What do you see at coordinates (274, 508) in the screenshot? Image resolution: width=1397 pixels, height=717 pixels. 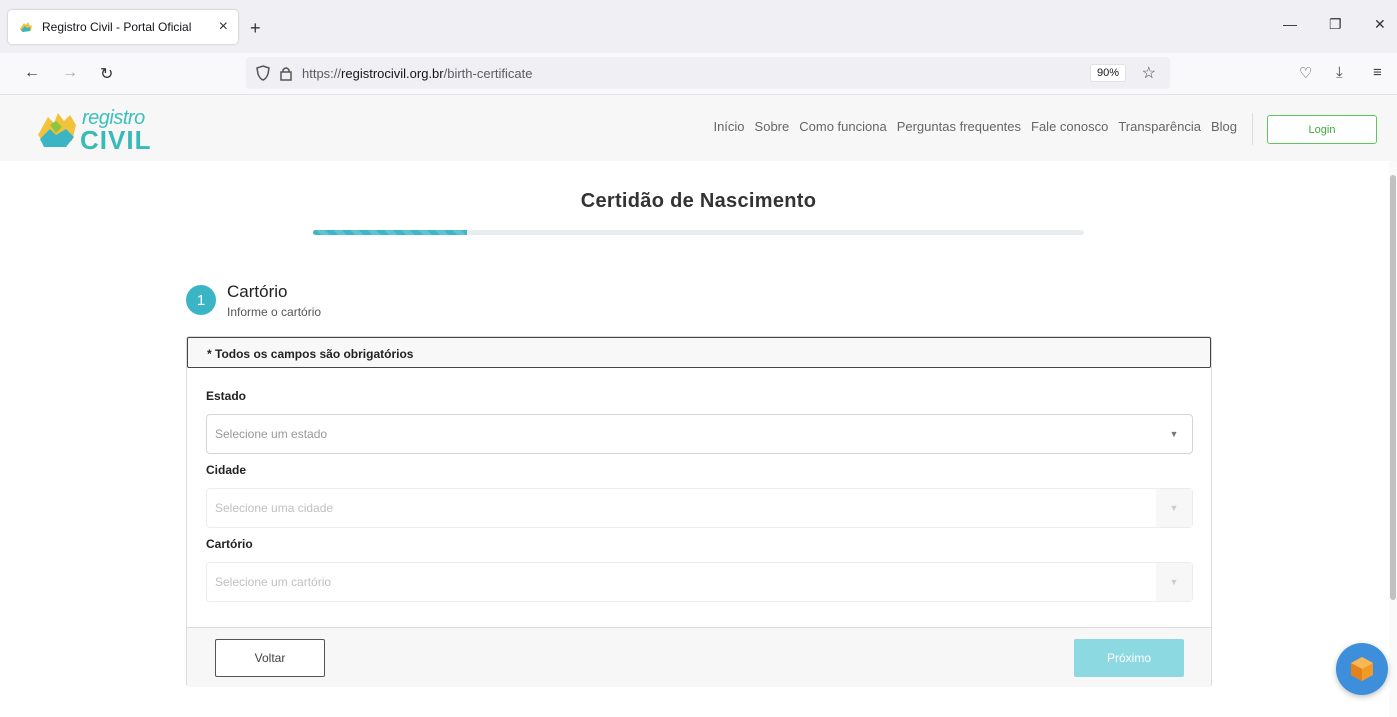 I see `cidade-placeholder: Selecione uma cidade` at bounding box center [274, 508].